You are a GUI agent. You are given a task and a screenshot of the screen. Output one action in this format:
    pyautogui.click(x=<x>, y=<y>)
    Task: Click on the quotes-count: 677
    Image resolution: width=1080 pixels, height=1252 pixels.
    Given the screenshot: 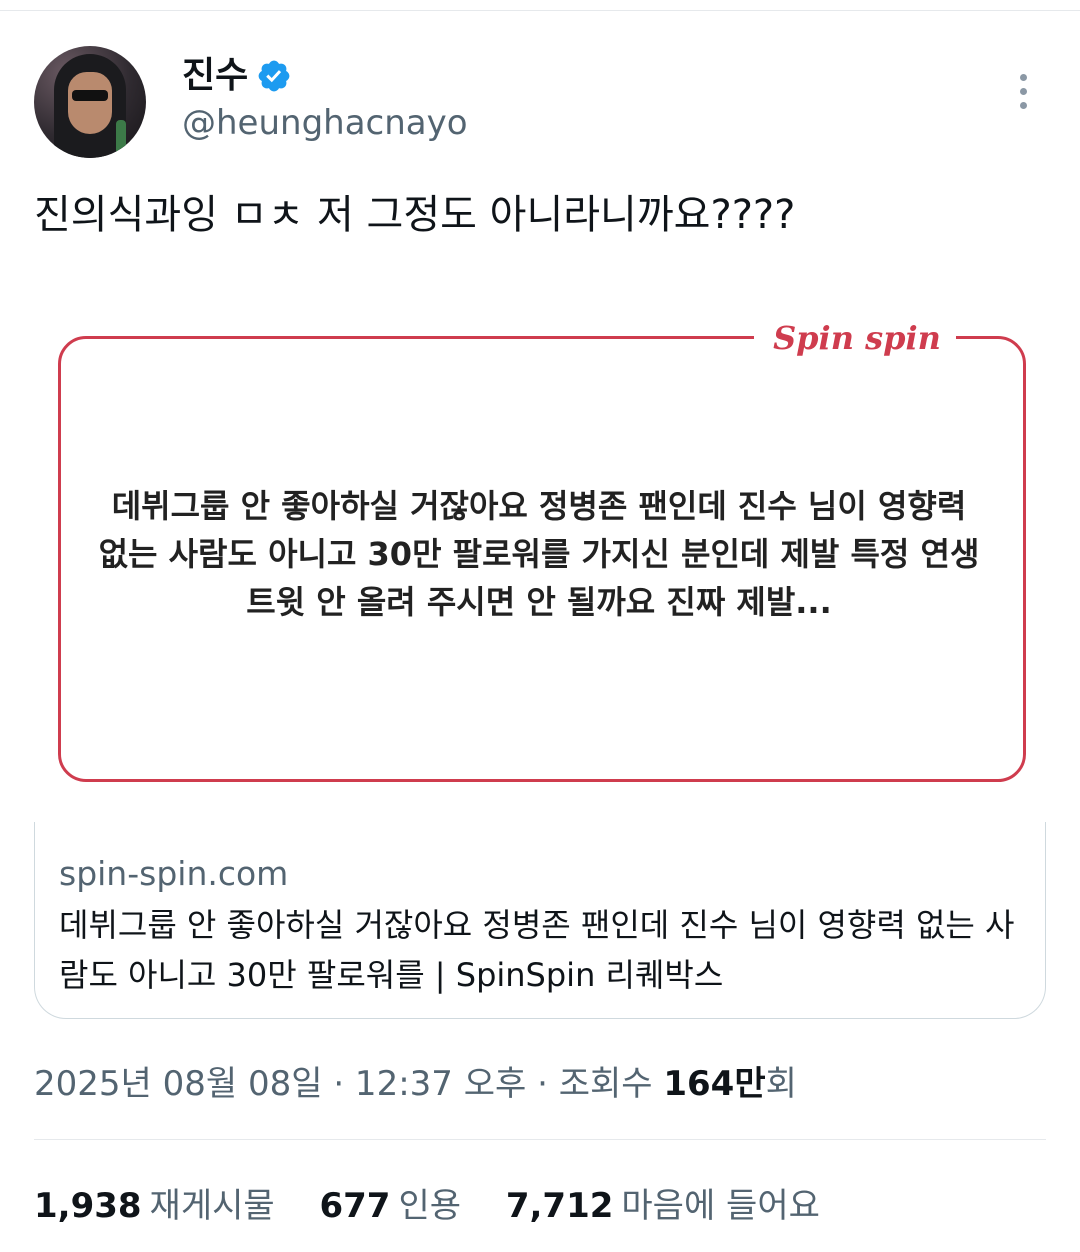 What is the action you would take?
    pyautogui.click(x=355, y=1206)
    